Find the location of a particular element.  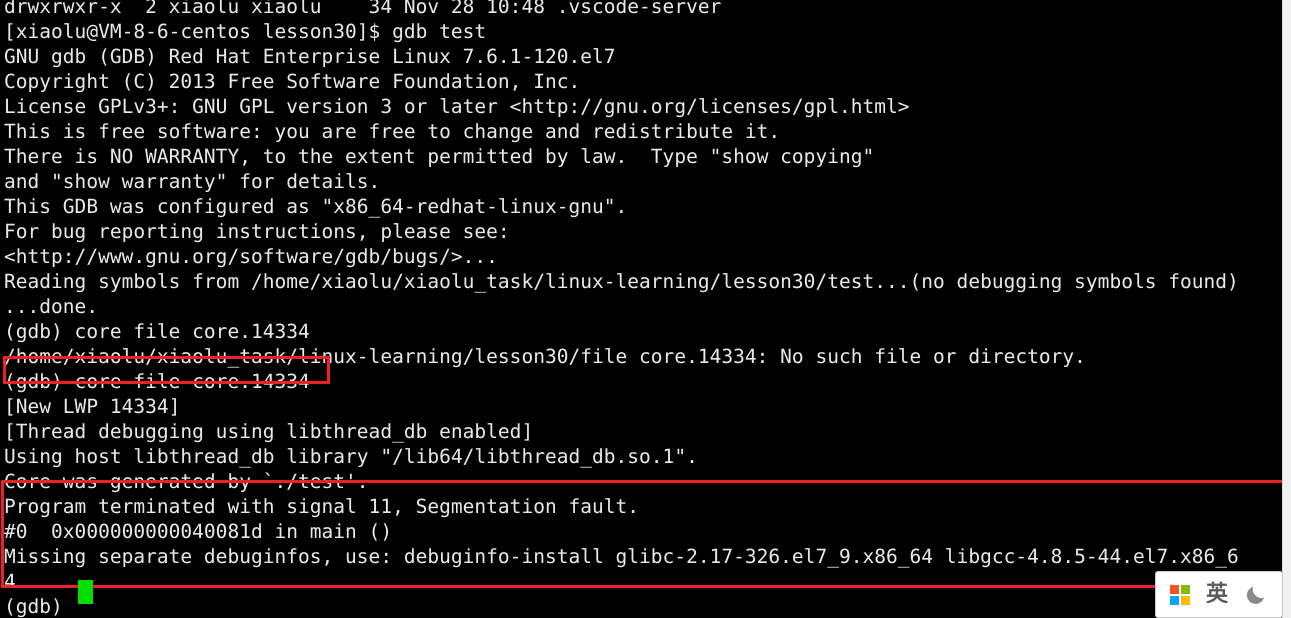

terminal-line: #0 0x000000000040081d in main () is located at coordinates (198, 531).